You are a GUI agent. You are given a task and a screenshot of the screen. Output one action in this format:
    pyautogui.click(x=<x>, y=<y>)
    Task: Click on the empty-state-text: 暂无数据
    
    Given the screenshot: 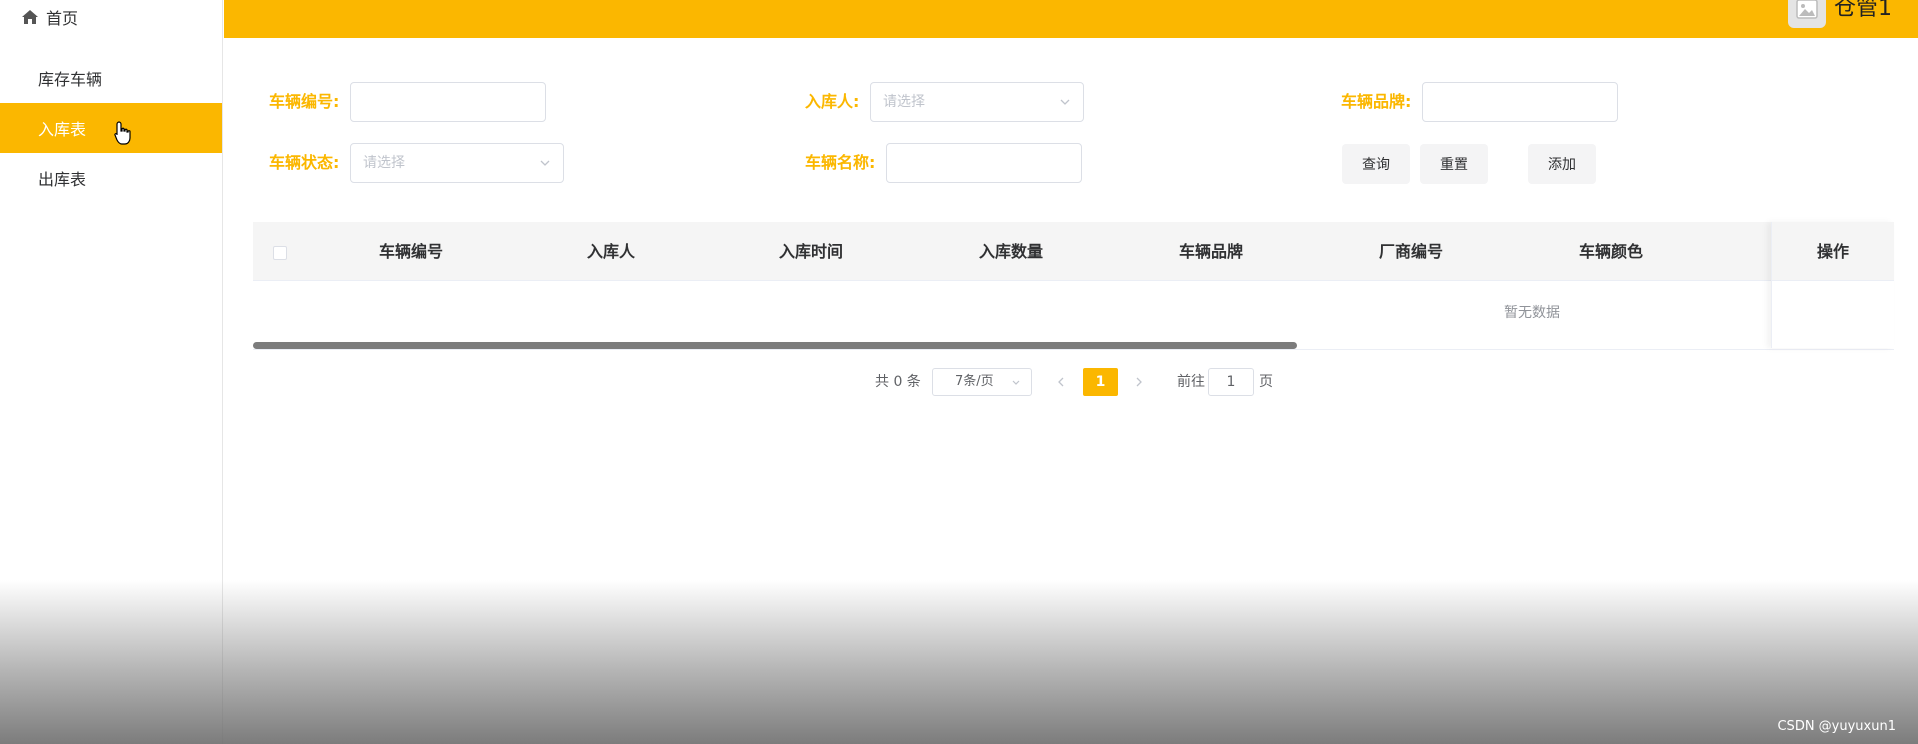 What is the action you would take?
    pyautogui.click(x=1012, y=313)
    